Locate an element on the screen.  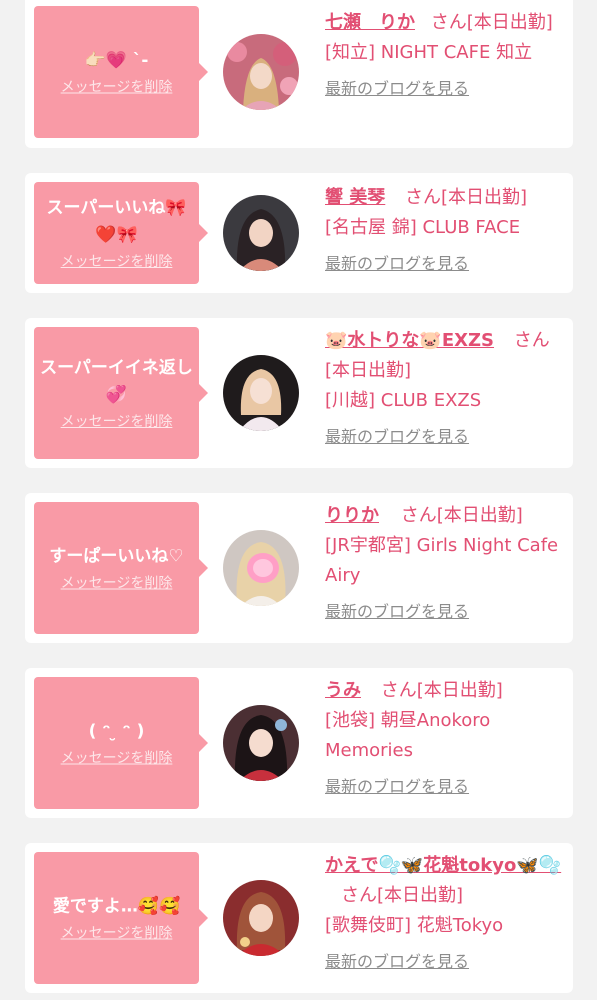
message-bubble: スーパーいいね🎀❤️🎀 メッセージを削除 is located at coordinates (121, 233).